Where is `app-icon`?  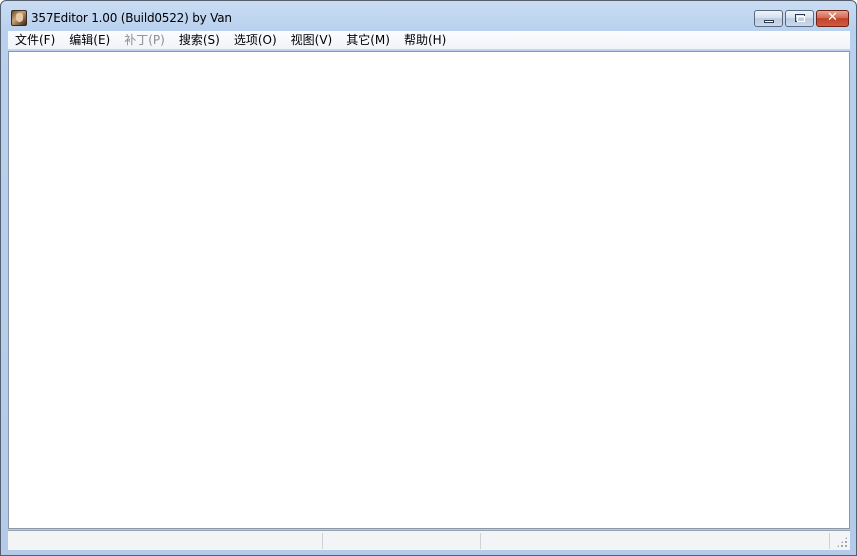 app-icon is located at coordinates (19, 18).